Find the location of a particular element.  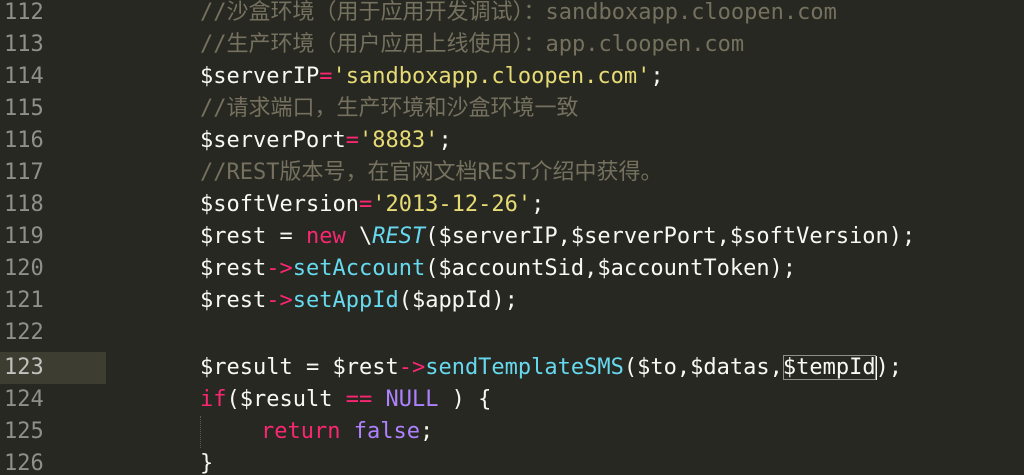

comment: //生产环境（用户应用上线使用）：app.cloopen.com is located at coordinates (472, 44).